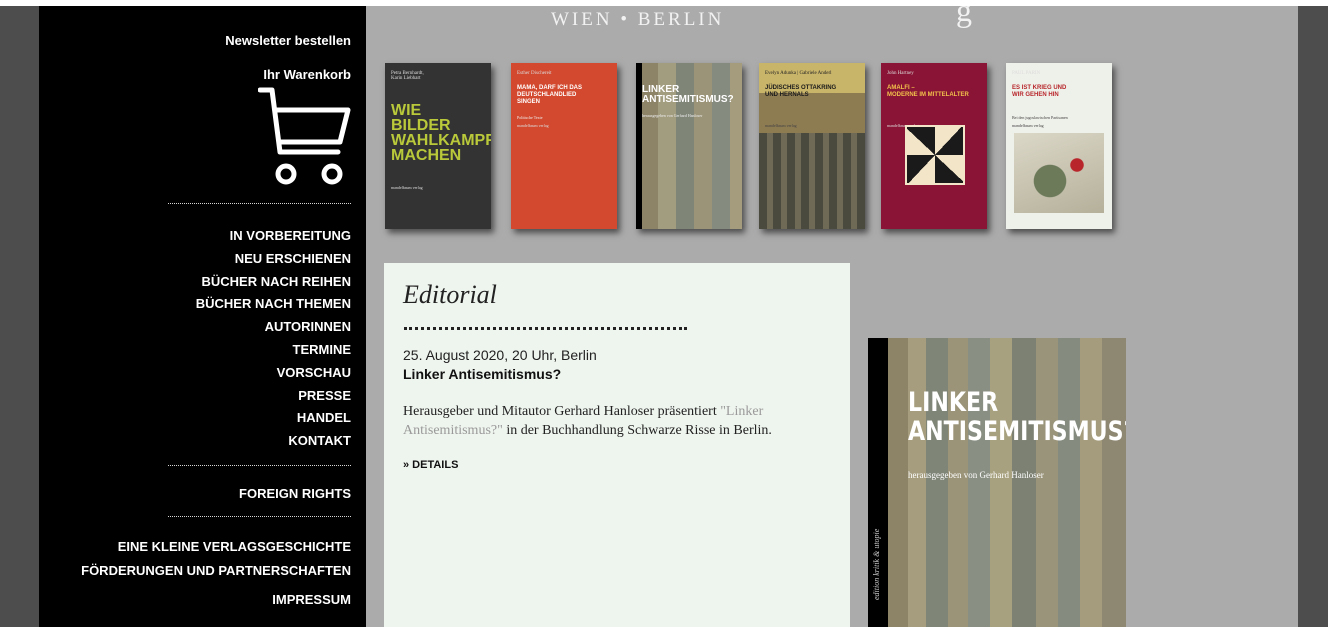 The height and width of the screenshot is (629, 1328). Describe the element at coordinates (319, 440) in the screenshot. I see `nav-item-kontakt: KONTAKT` at that location.